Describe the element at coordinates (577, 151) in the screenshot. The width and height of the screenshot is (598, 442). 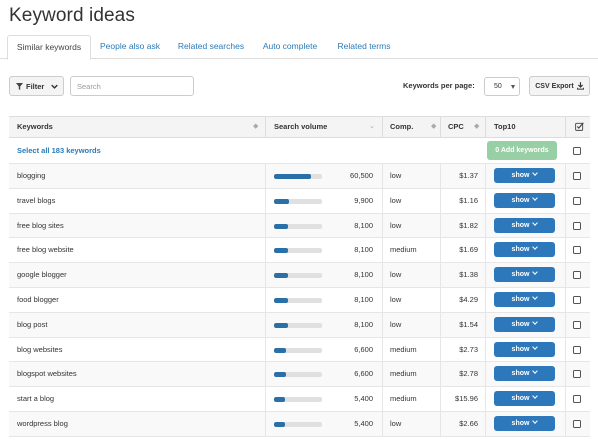
I see `select-all-checkbox` at that location.